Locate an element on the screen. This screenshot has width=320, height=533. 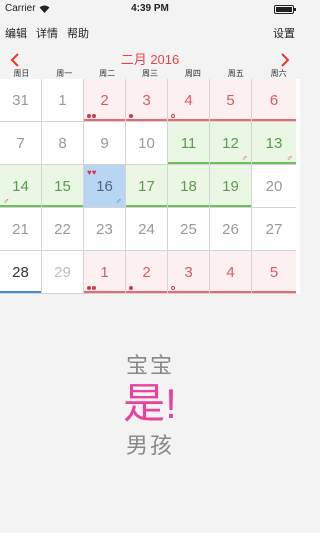
day-cell: 14 ♂ is located at coordinates (21, 186).